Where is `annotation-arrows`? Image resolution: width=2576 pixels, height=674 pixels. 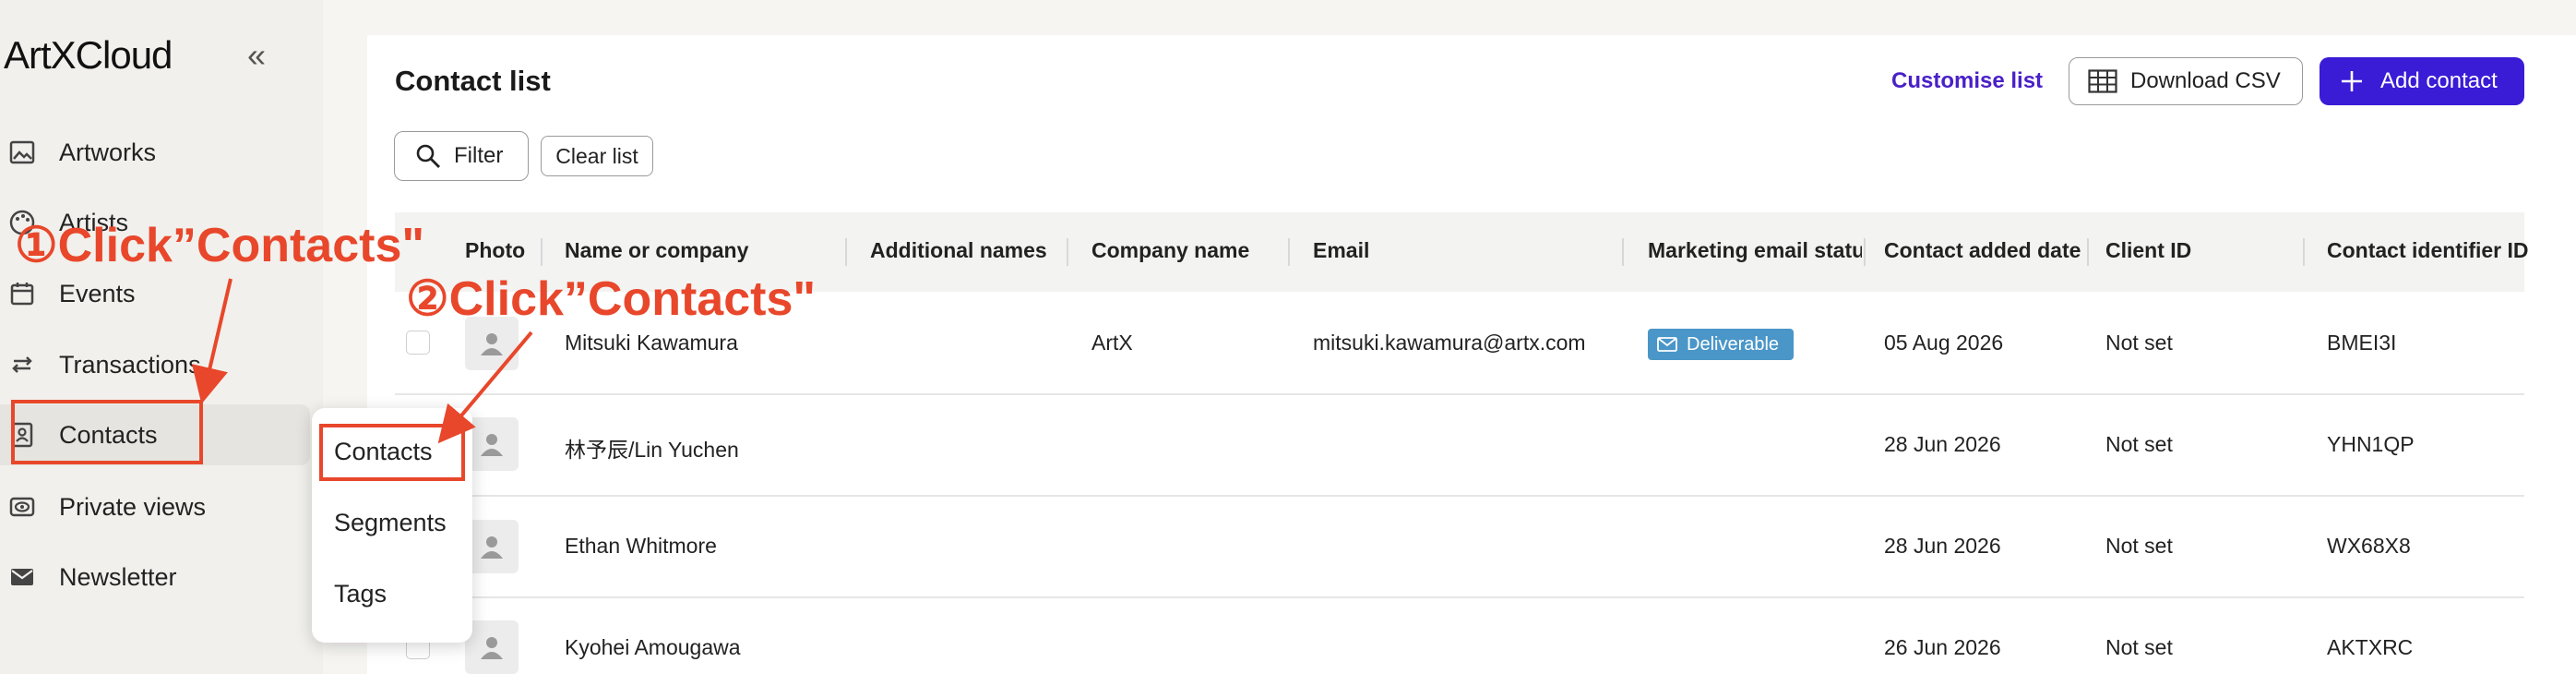
annotation-arrows is located at coordinates (362, 361).